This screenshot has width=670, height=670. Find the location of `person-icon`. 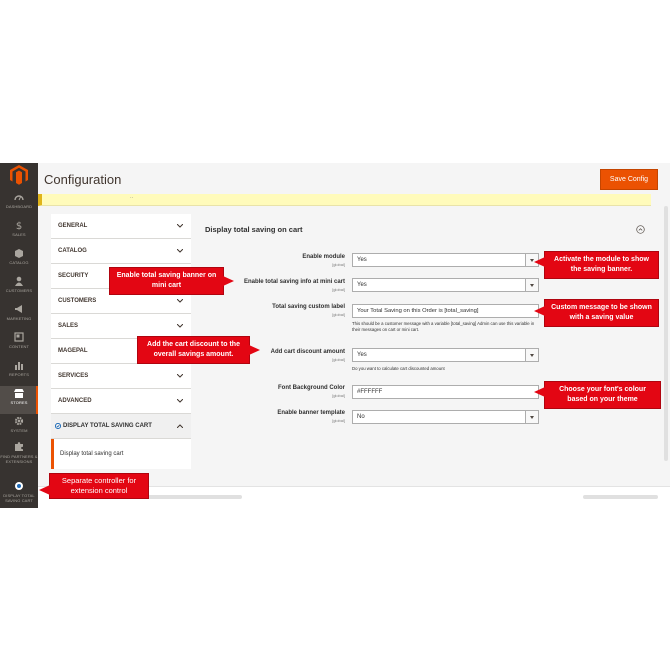

person-icon is located at coordinates (19, 281).